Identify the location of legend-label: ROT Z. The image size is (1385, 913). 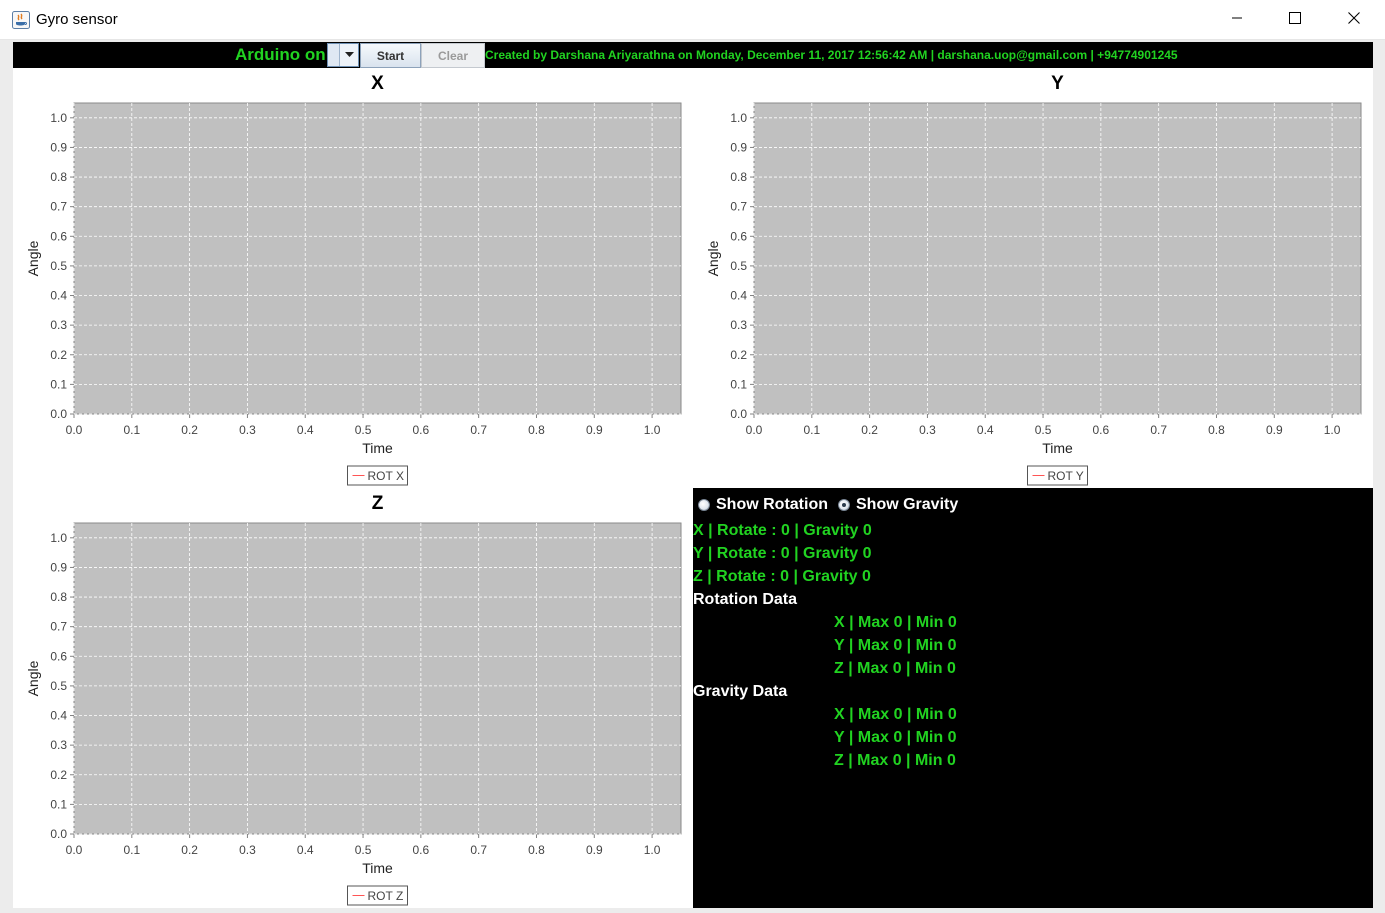
(386, 896).